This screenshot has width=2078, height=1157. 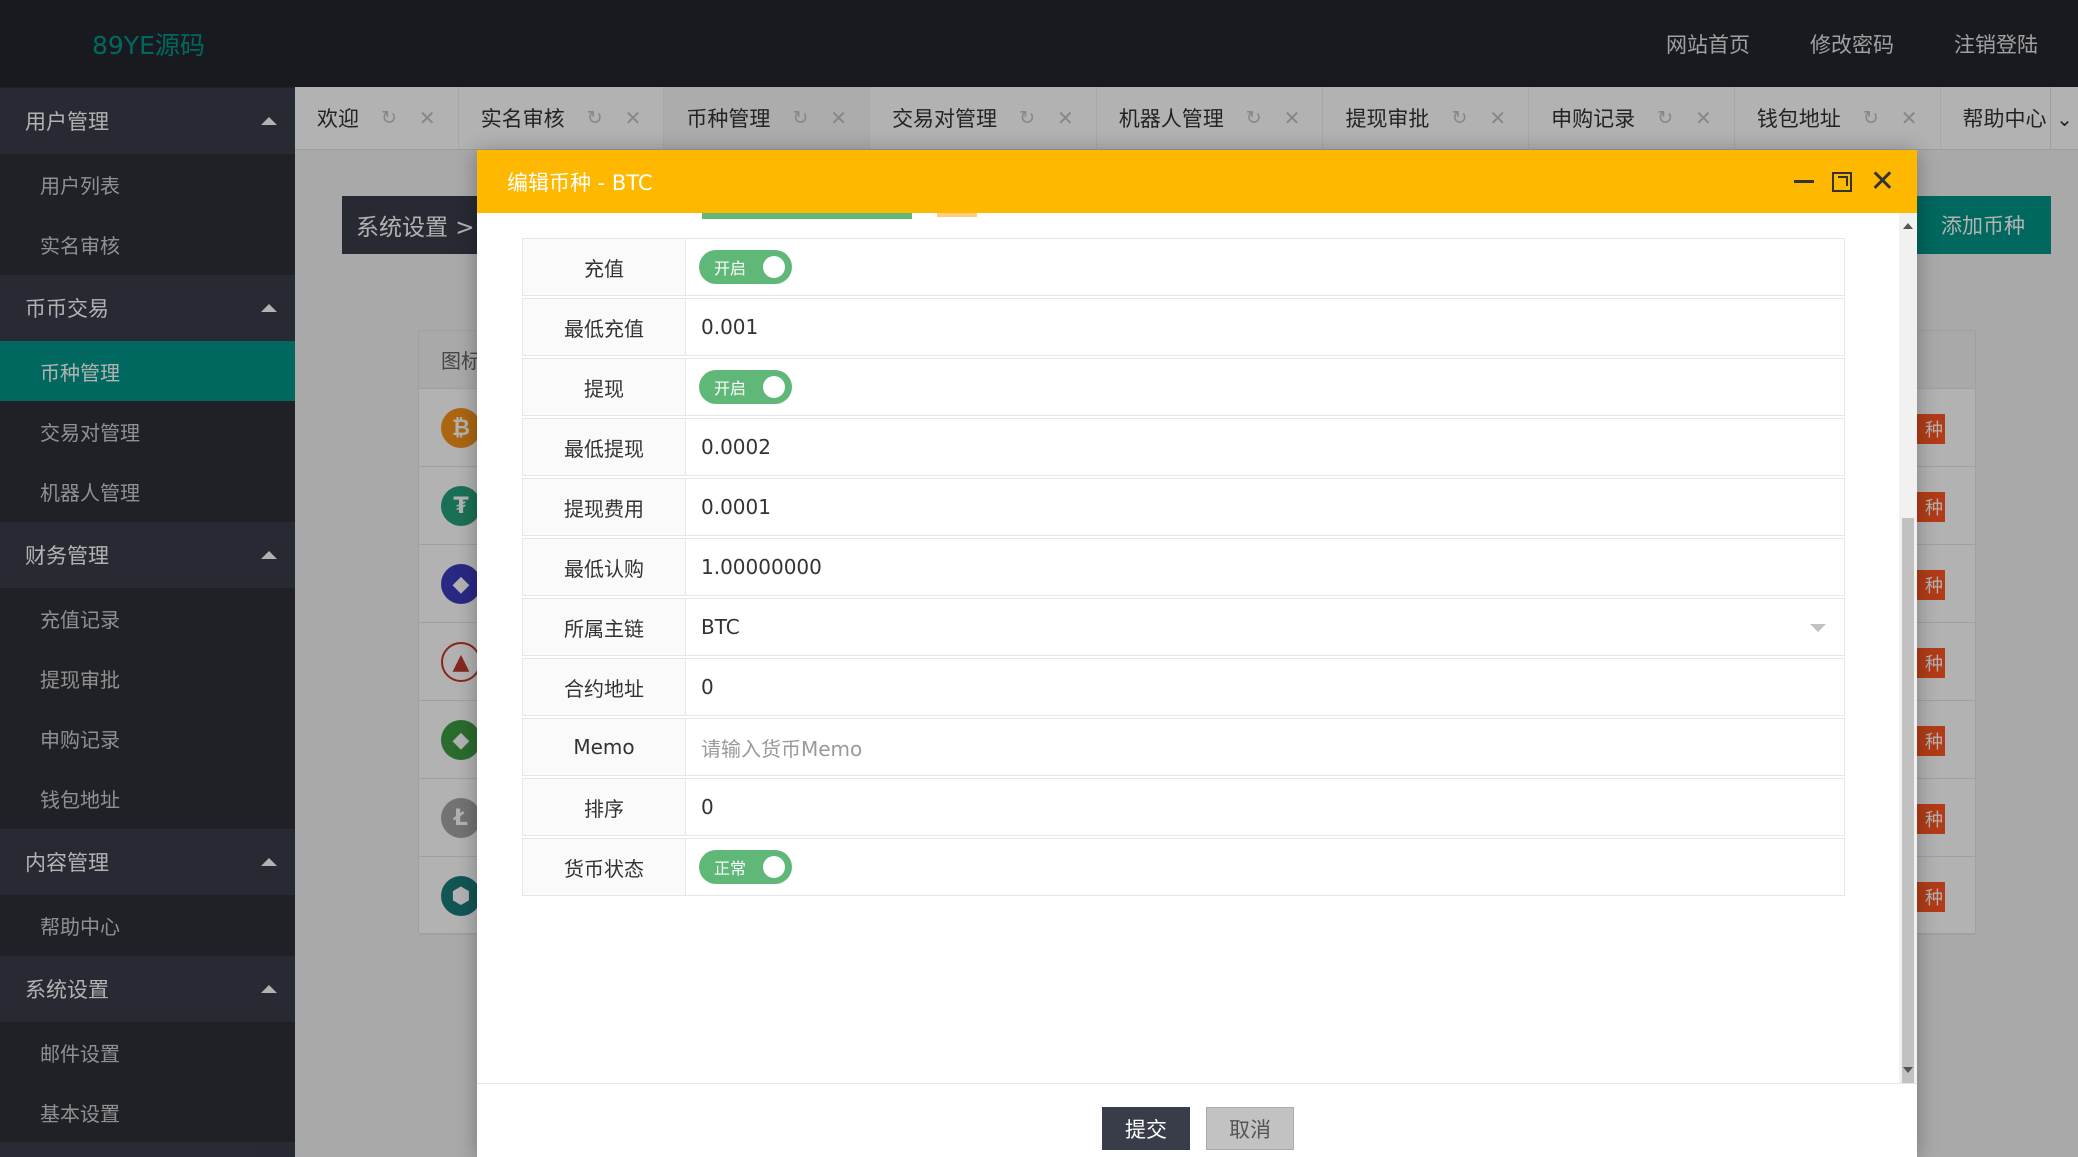 I want to click on chevron-down-icon, so click(x=1818, y=628).